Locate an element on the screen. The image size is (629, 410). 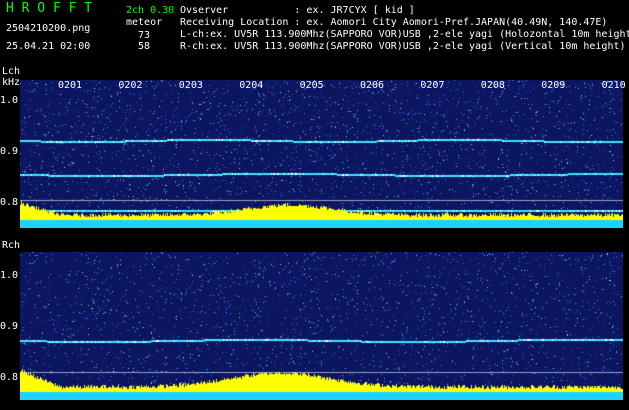
rch-ytick-2: 0.9 is located at coordinates (9, 326).